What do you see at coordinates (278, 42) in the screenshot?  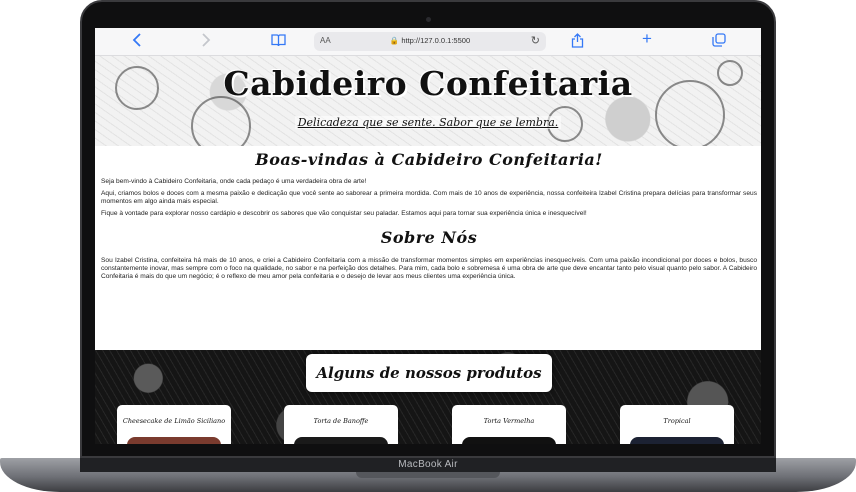 I see `book-icon` at bounding box center [278, 42].